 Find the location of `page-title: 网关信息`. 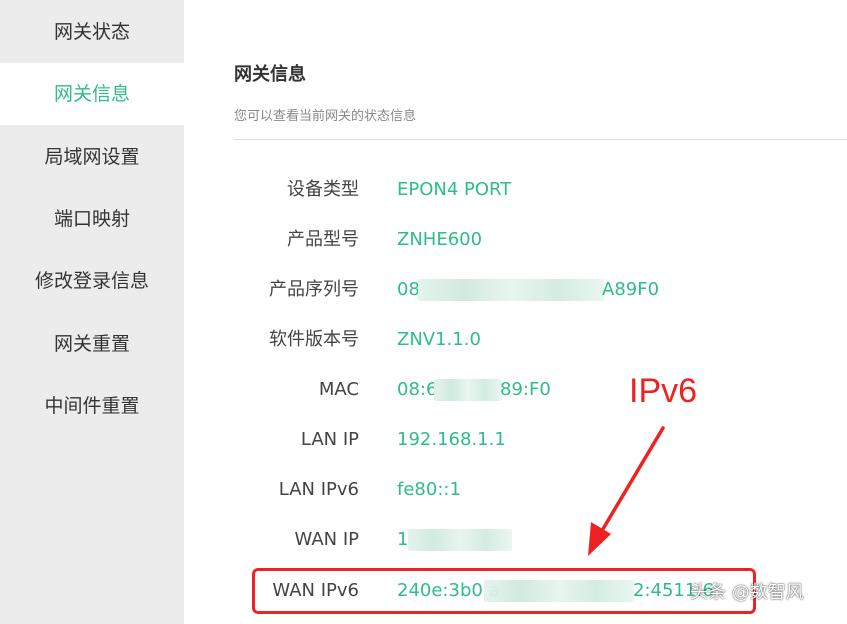

page-title: 网关信息 is located at coordinates (270, 74).